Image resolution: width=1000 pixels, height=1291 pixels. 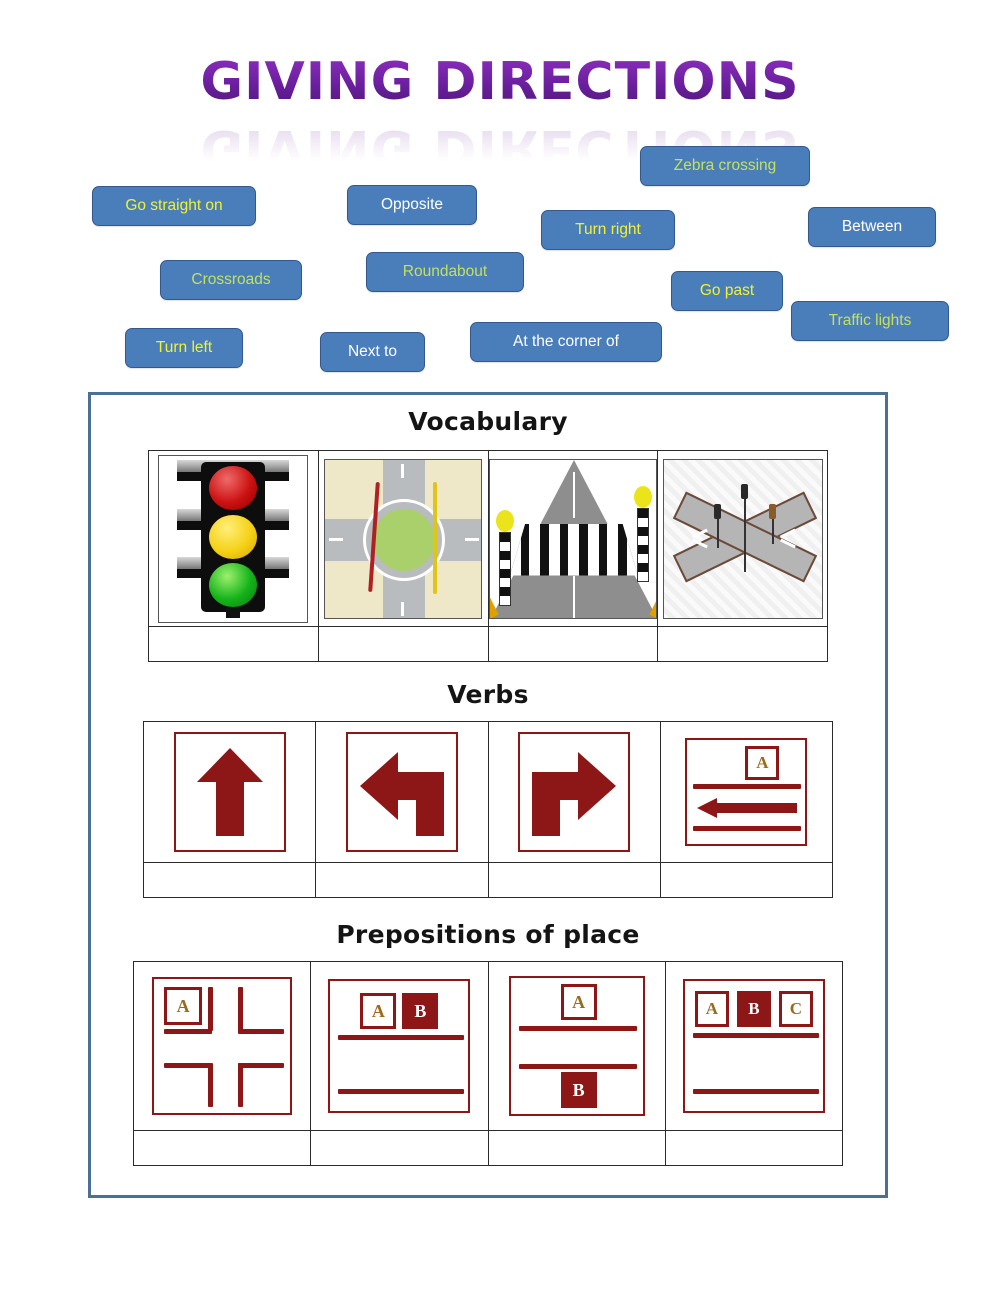 I want to click on word-chip-zebra-crossing: Zebra crossing, so click(x=725, y=166).